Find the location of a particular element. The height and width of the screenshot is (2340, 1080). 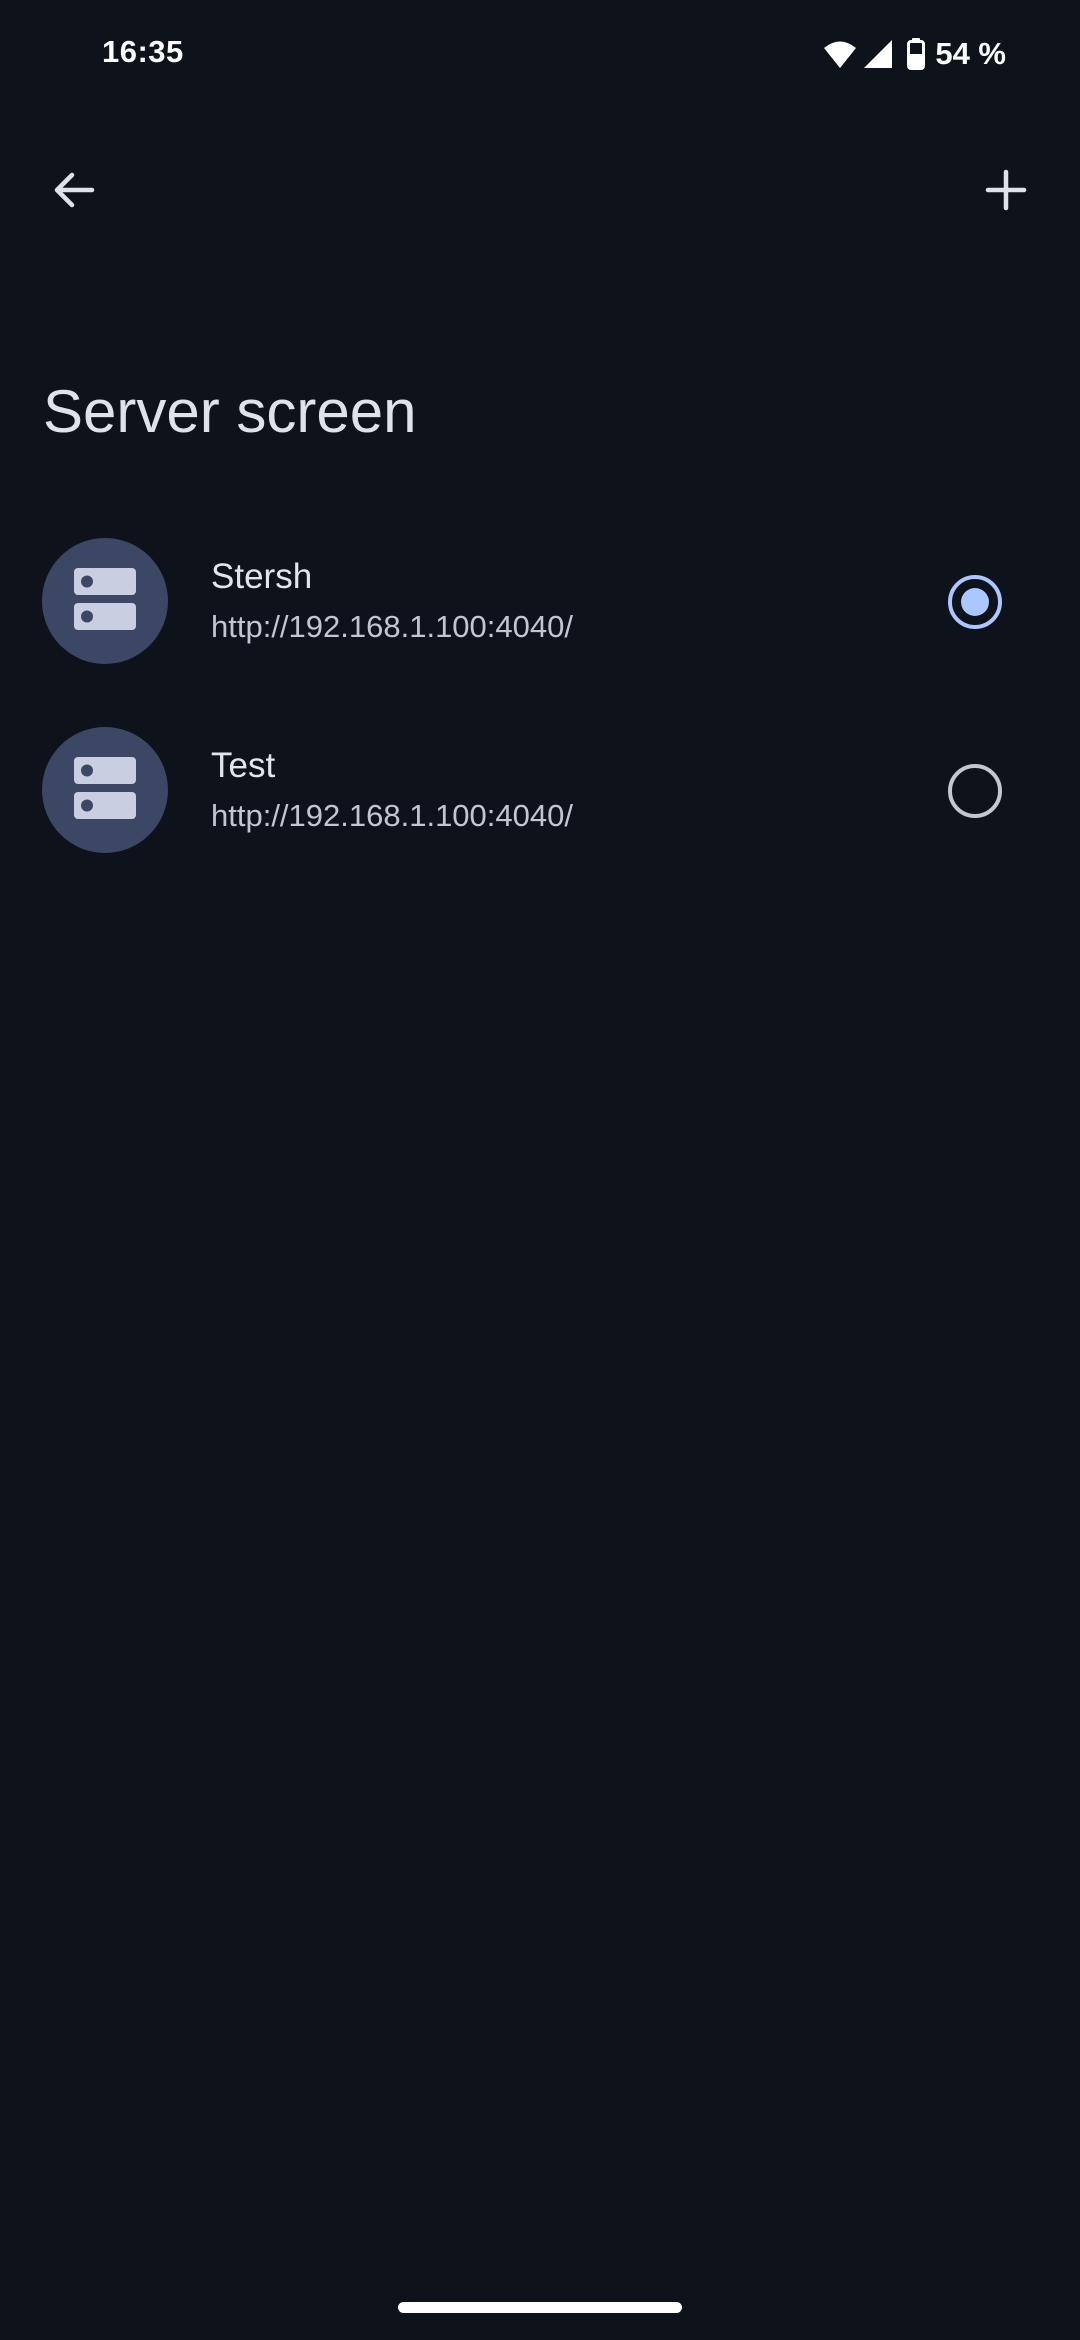

status-bar: 16:35 54 % is located at coordinates (540, 55).